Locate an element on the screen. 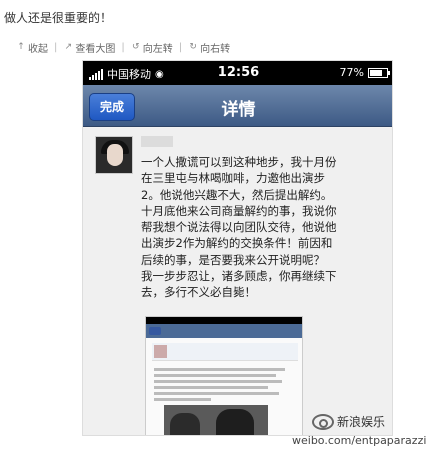 This screenshot has width=437, height=456. username-redacted is located at coordinates (157, 141).